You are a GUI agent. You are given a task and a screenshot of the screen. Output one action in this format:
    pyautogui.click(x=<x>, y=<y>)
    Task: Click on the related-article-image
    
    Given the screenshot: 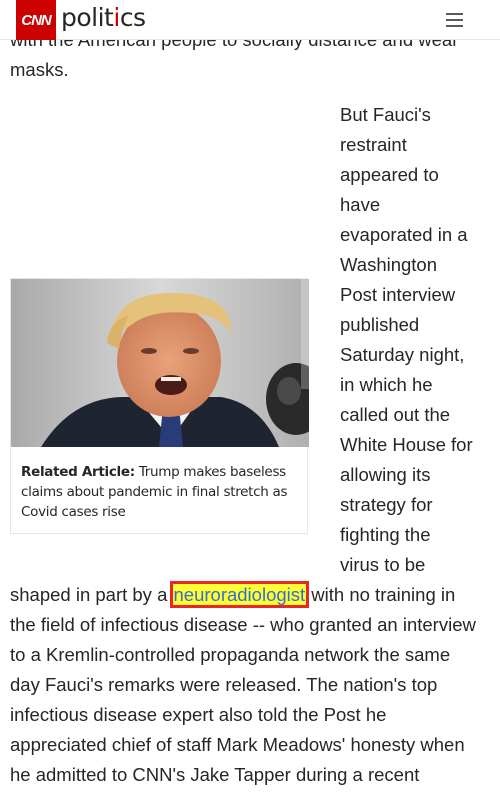 What is the action you would take?
    pyautogui.click(x=160, y=363)
    